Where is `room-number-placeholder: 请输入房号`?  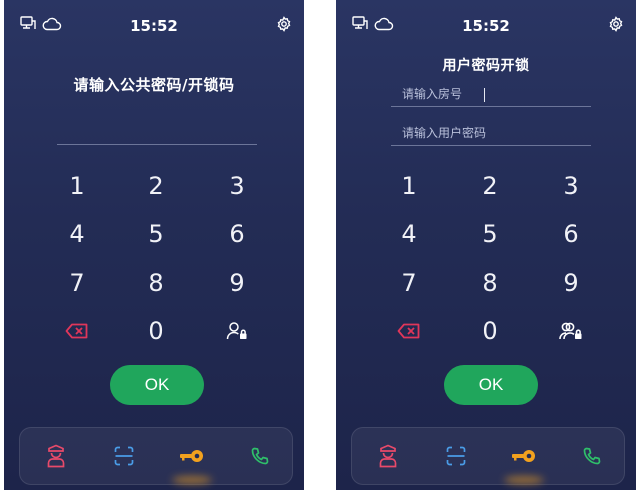 room-number-placeholder: 请输入房号 is located at coordinates (432, 94).